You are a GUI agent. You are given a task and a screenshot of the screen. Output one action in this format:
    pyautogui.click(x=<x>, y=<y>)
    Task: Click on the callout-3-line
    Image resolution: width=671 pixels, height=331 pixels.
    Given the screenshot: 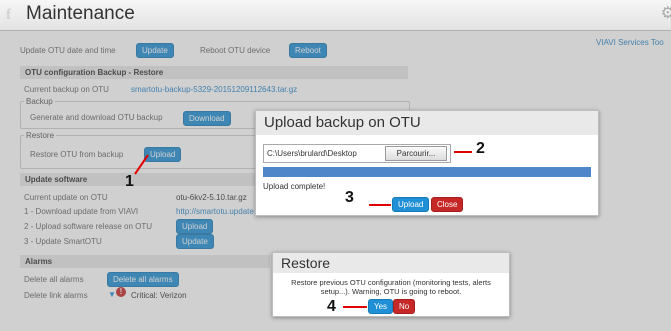 What is the action you would take?
    pyautogui.click(x=380, y=205)
    